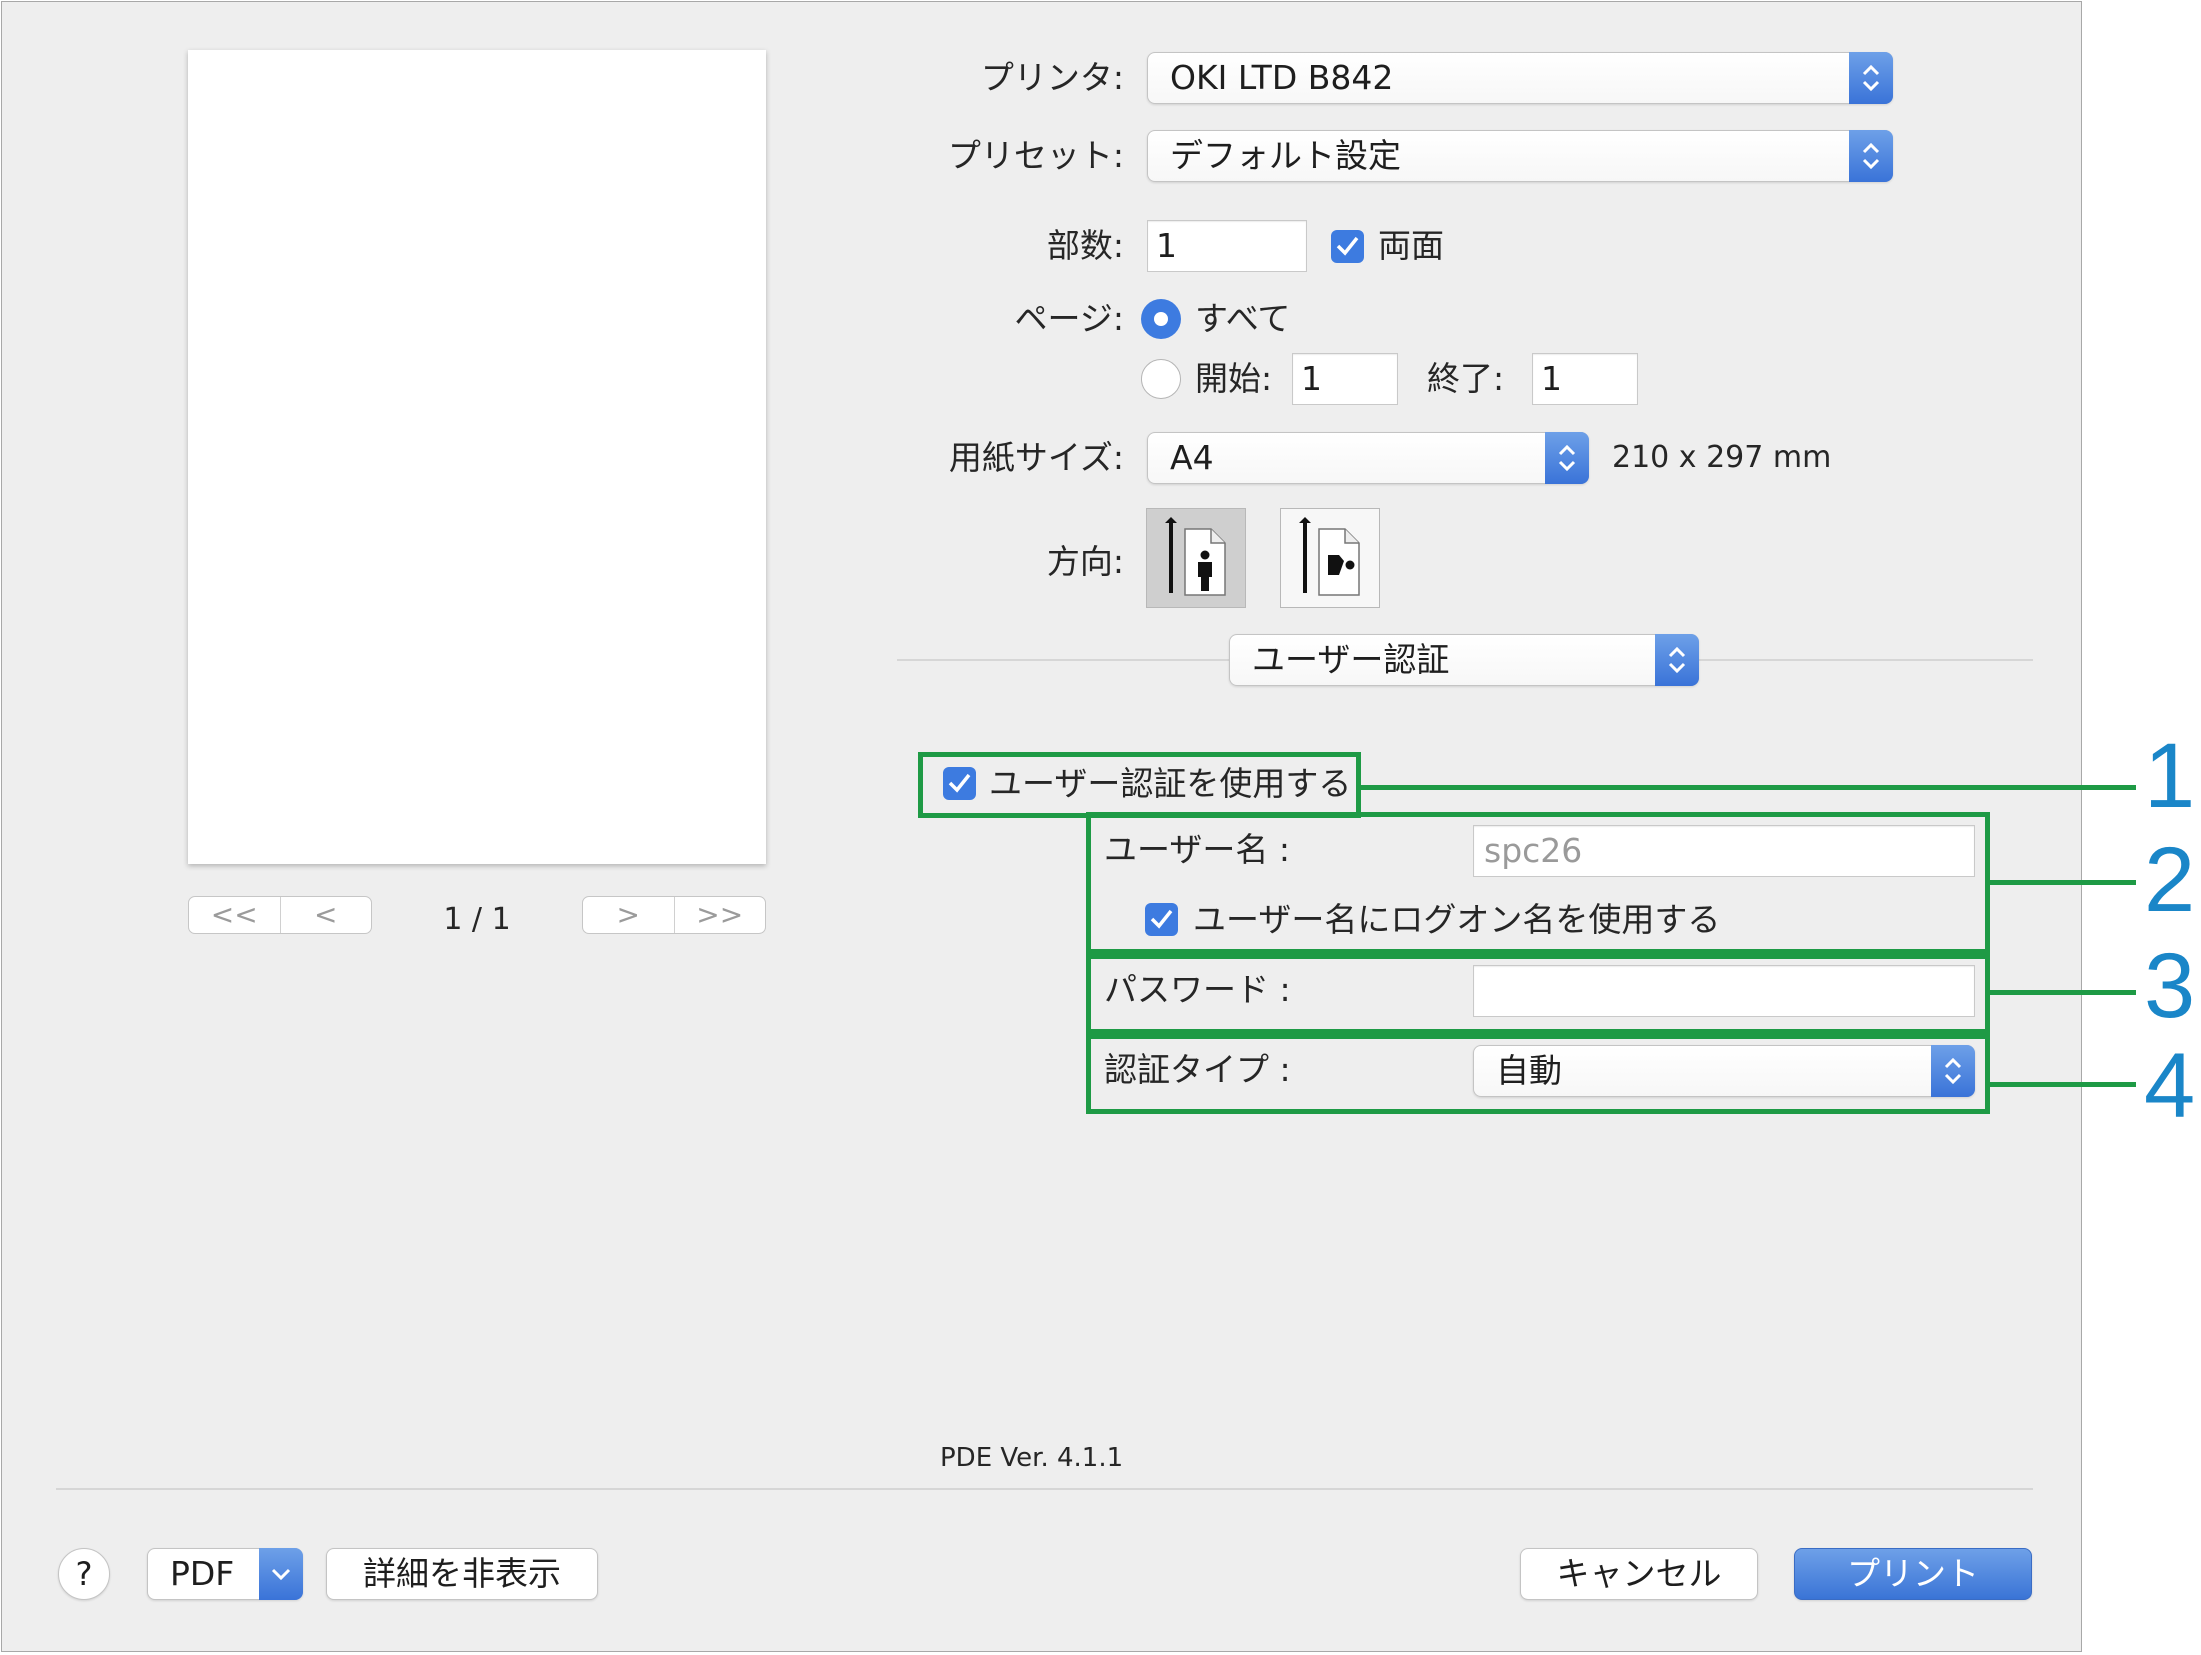 The image size is (2201, 1655). What do you see at coordinates (1161, 379) in the screenshot?
I see `pages-range-radio` at bounding box center [1161, 379].